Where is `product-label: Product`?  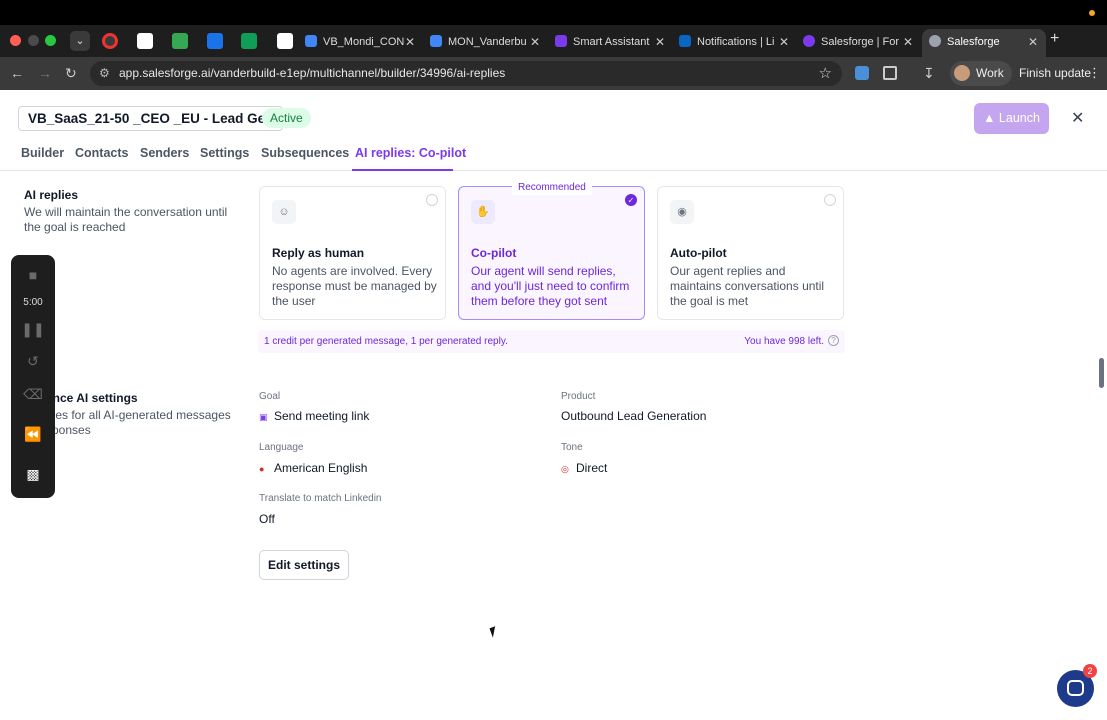 product-label: Product is located at coordinates (578, 396).